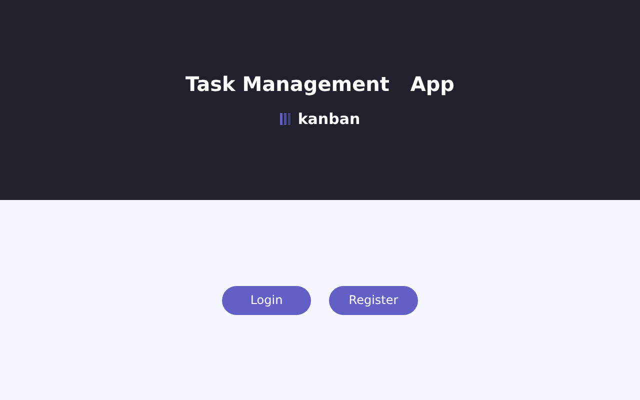  I want to click on logo-icon, so click(285, 119).